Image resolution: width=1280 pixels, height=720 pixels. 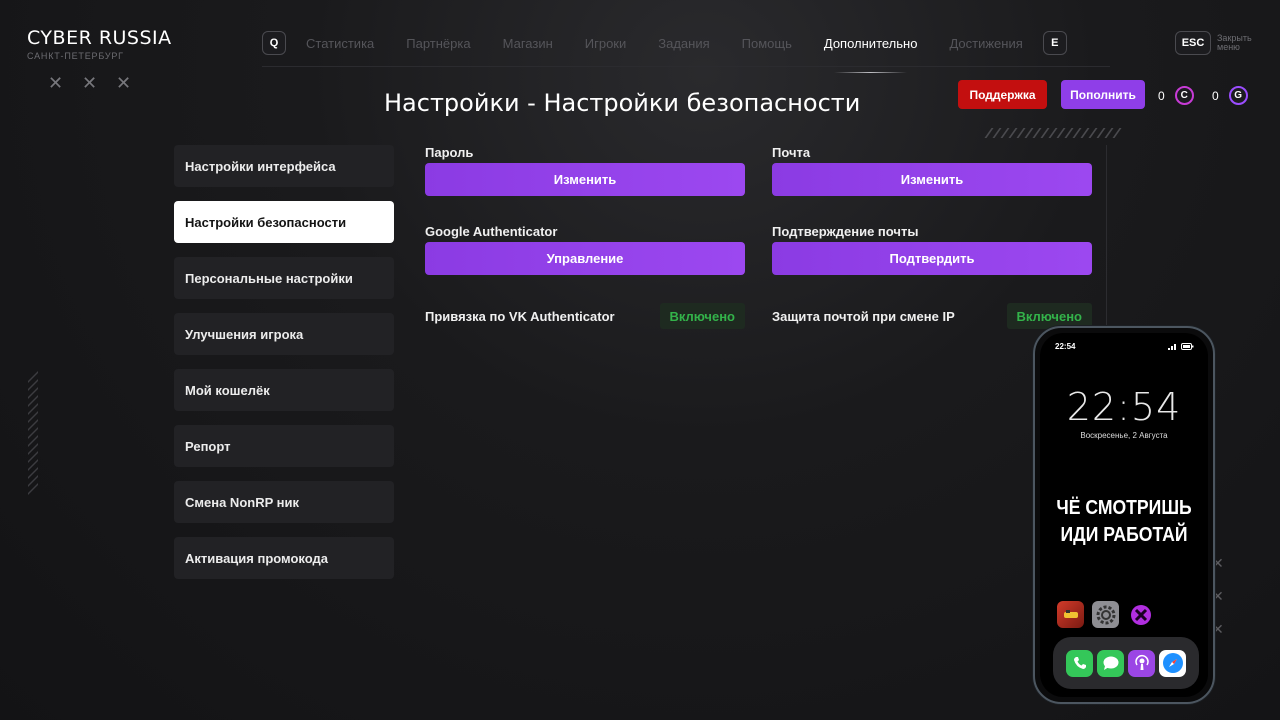 What do you see at coordinates (1184, 95) in the screenshot?
I see `coin-c-icon: C` at bounding box center [1184, 95].